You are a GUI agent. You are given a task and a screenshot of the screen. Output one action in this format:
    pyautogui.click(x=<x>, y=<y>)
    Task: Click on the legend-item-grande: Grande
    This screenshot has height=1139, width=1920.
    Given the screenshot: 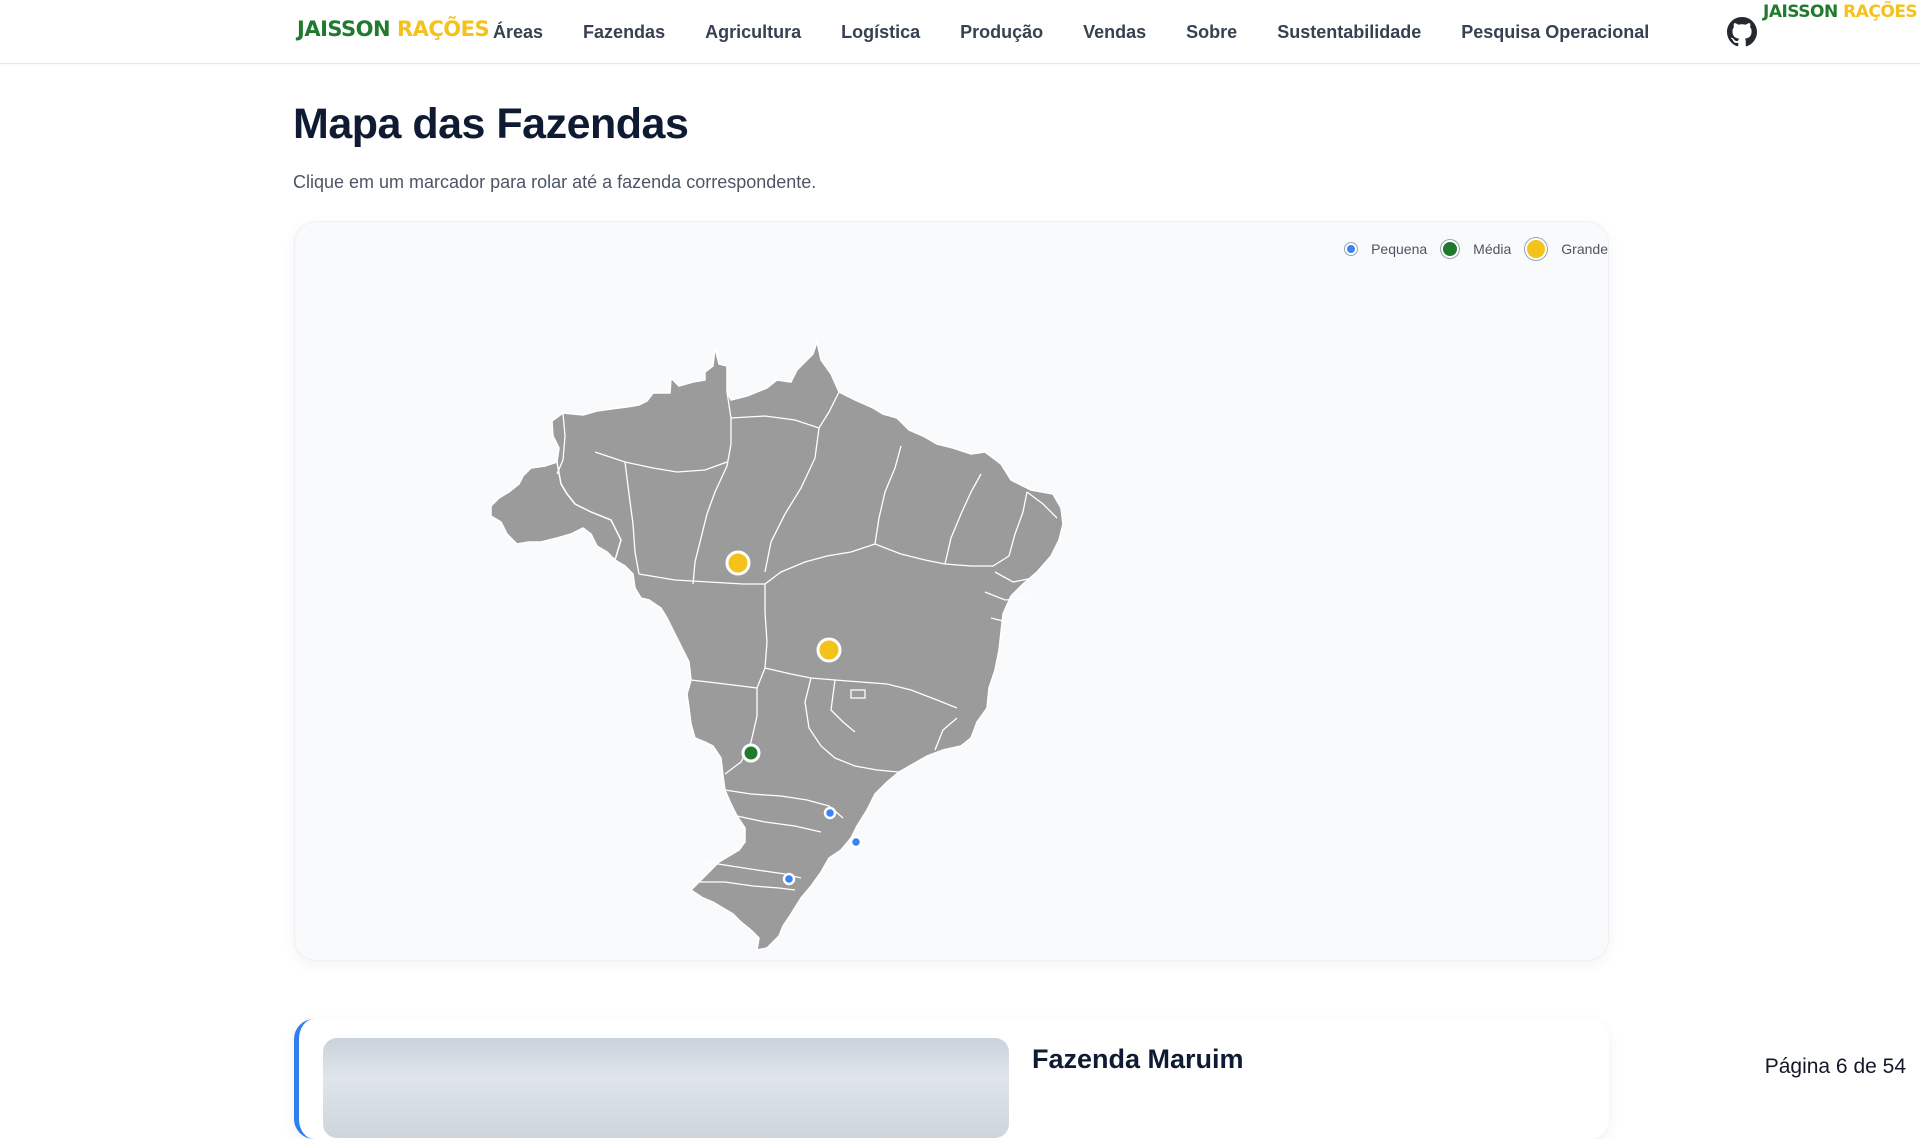 What is the action you would take?
    pyautogui.click(x=1566, y=249)
    